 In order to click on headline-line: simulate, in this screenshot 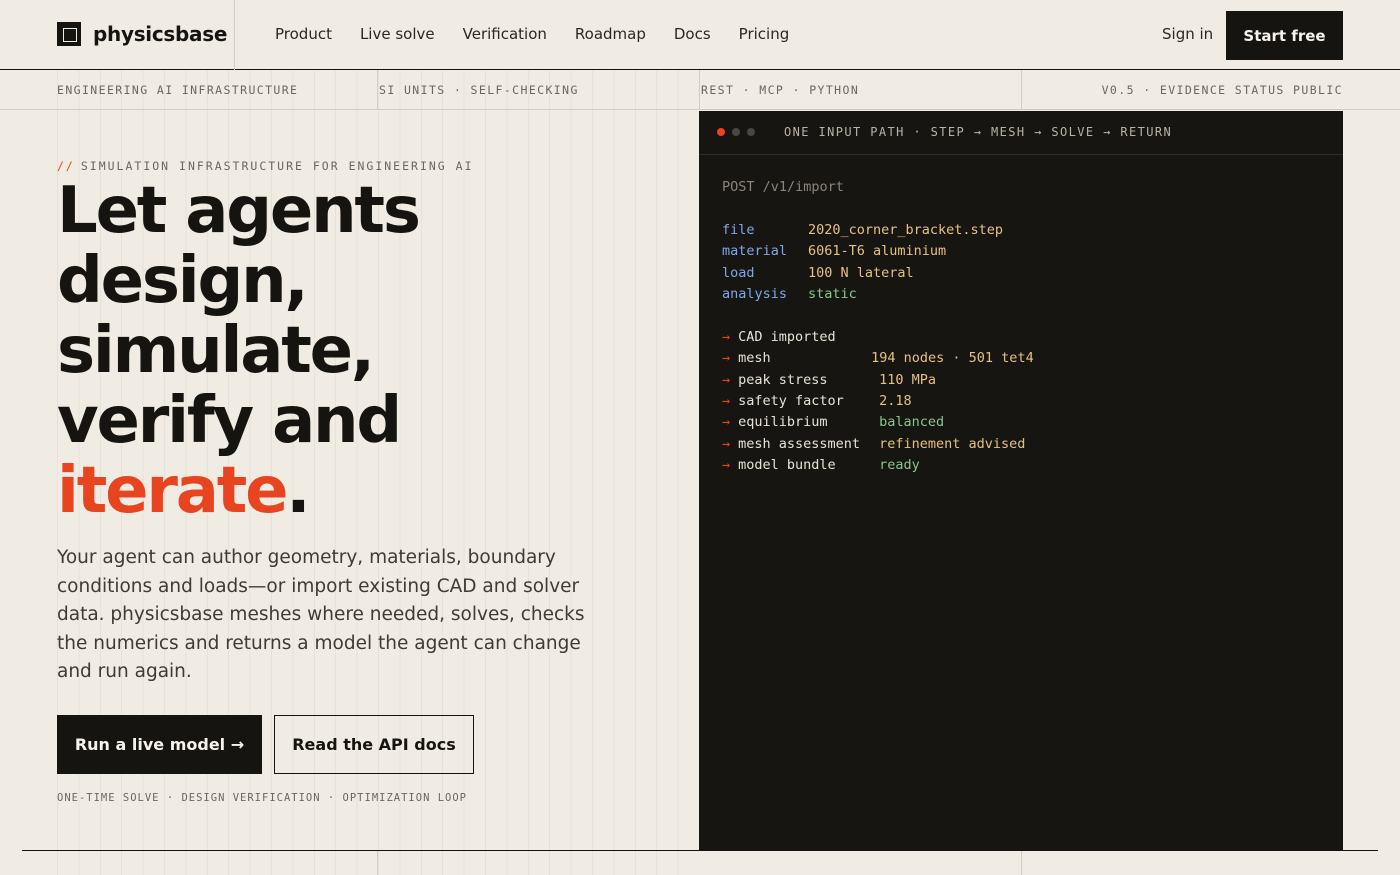, I will do `click(216, 351)`.